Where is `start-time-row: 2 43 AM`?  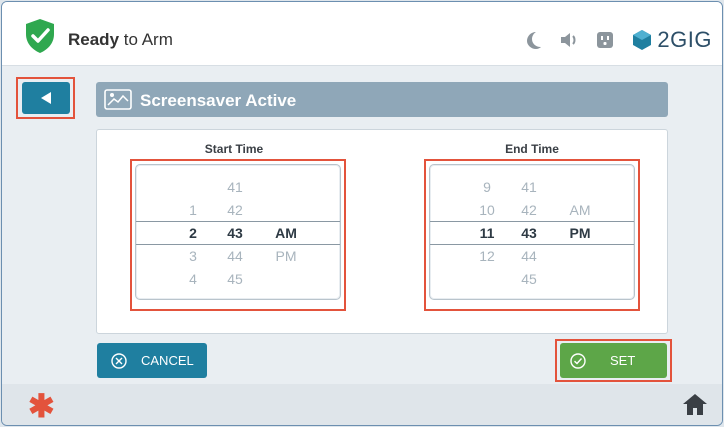 start-time-row: 2 43 AM is located at coordinates (238, 233).